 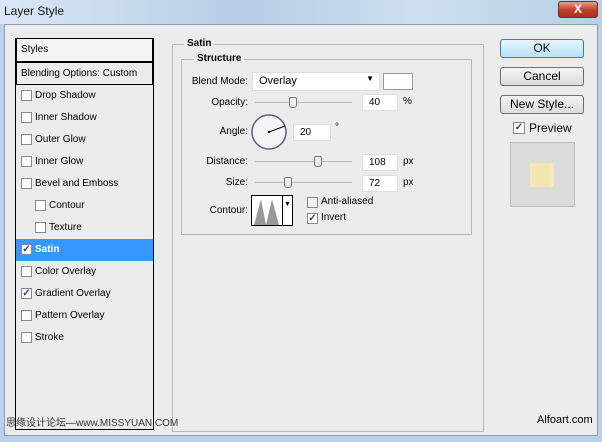 What do you see at coordinates (92, 423) in the screenshot?
I see `watermark-left: 思缘设计论坛—www.MISSYUAN.COM` at bounding box center [92, 423].